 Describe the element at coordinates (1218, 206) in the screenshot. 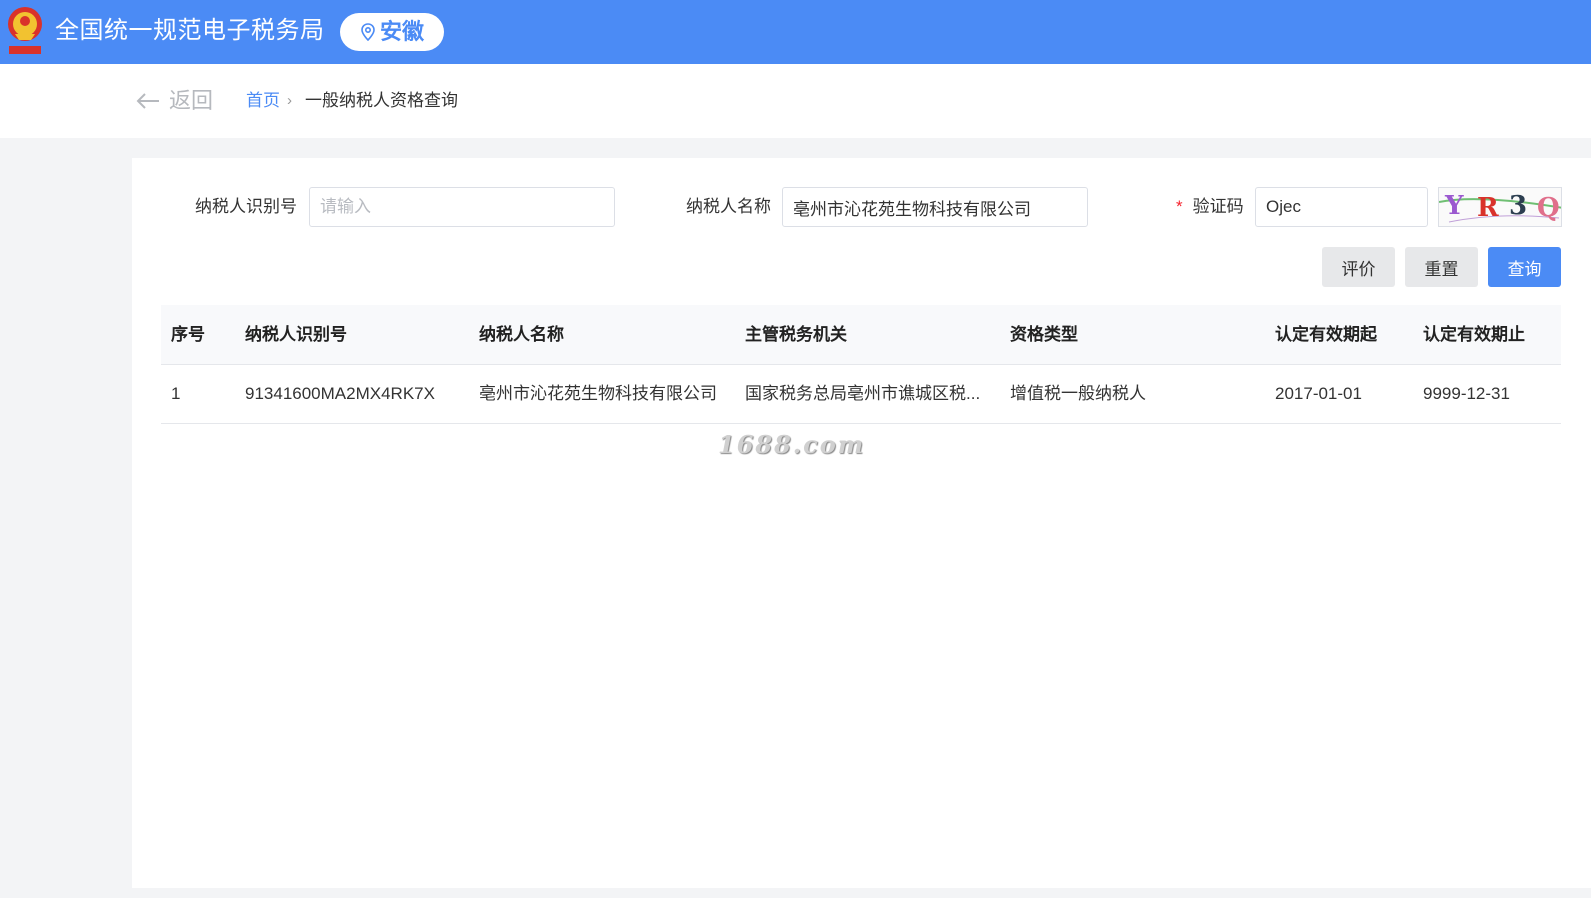

I see `captcha-label-text: 验证码` at that location.